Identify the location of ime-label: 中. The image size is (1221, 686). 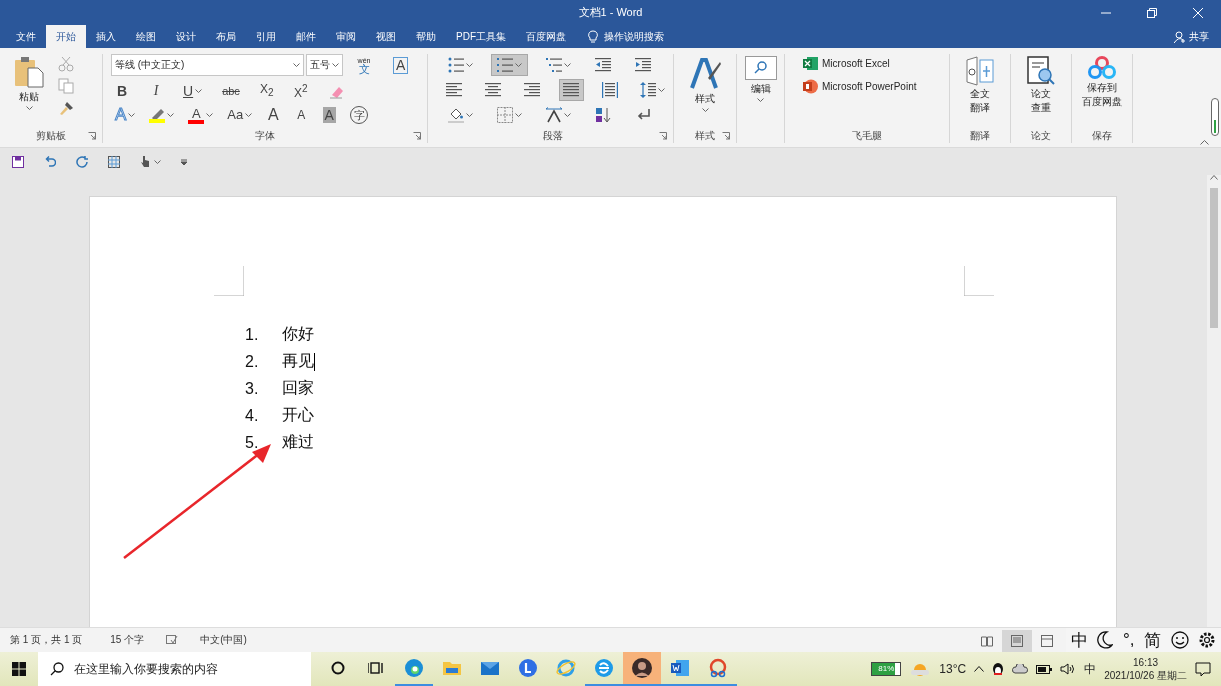
(1079, 640).